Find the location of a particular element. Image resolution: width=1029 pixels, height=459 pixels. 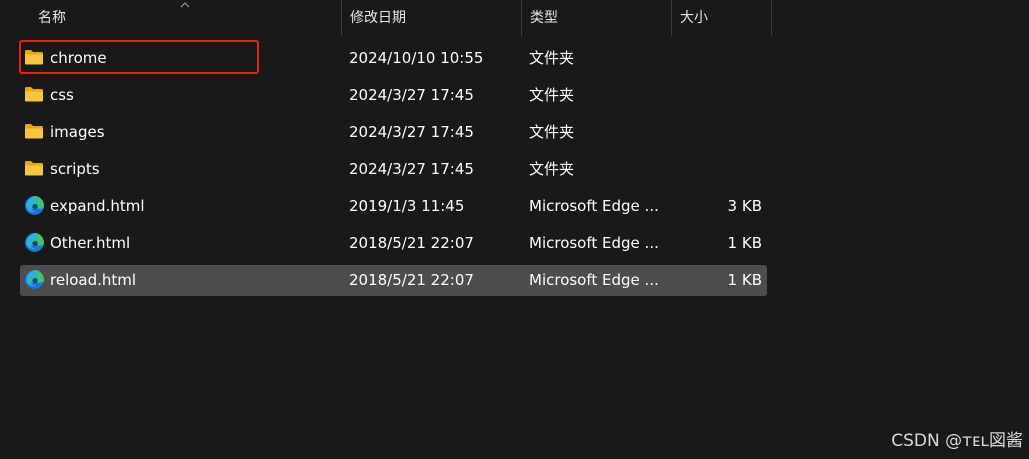

column-header: 名称 修改日期 类型 大小 is located at coordinates (514, 18).